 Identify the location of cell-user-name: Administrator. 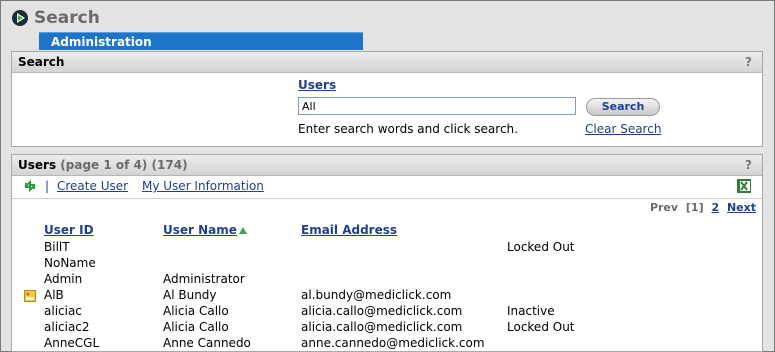
(204, 279).